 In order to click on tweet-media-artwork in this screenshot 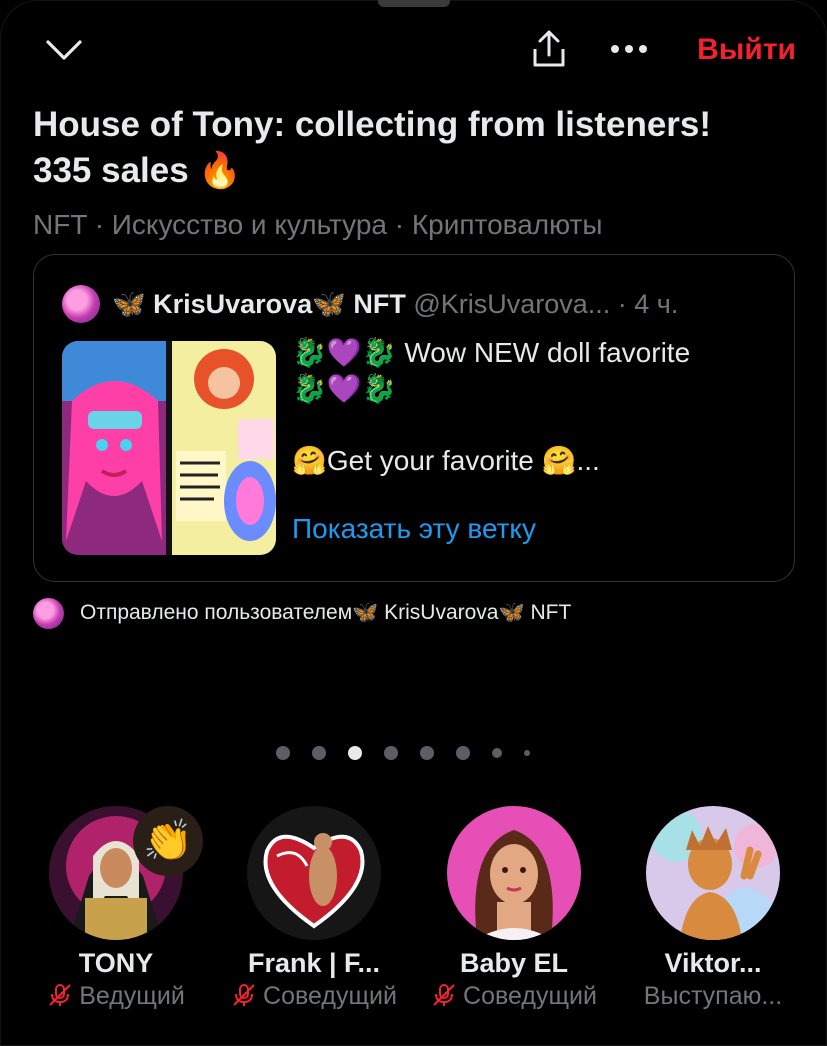, I will do `click(169, 448)`.